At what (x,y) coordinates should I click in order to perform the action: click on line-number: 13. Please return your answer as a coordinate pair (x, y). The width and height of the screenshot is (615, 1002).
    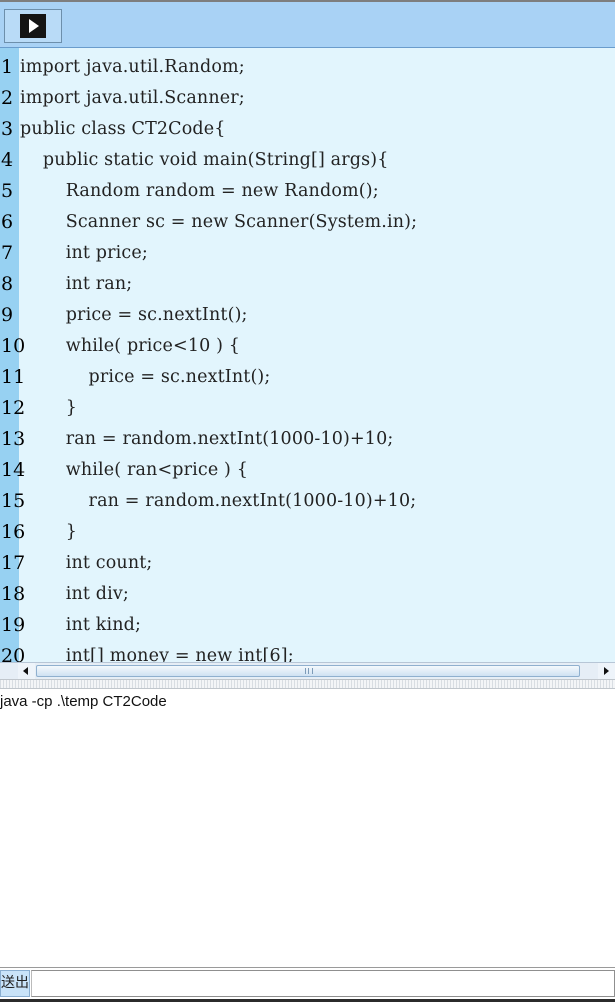
    Looking at the image, I should click on (13, 439).